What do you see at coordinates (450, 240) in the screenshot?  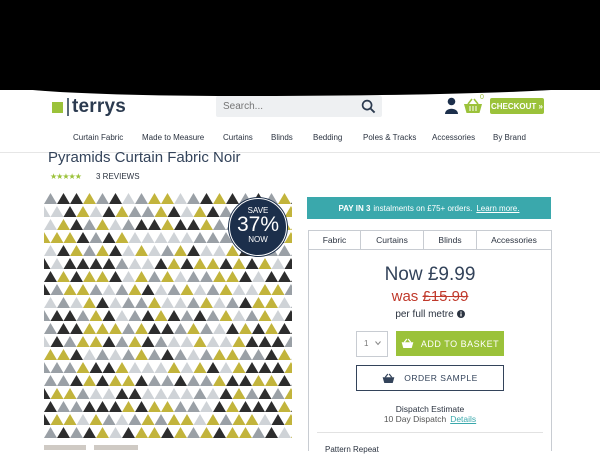 I see `tab-blinds: Blinds` at bounding box center [450, 240].